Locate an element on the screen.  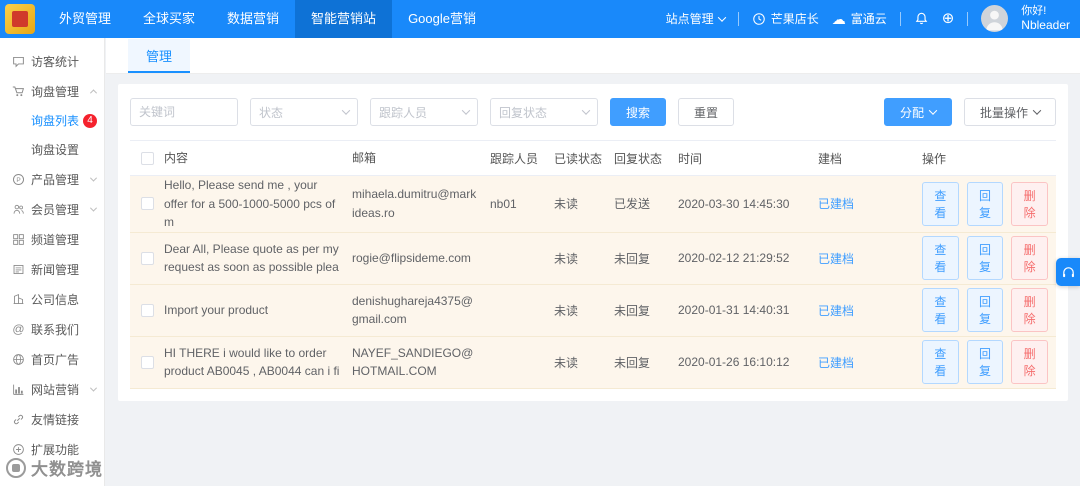
reply-status-select: 回复状态 is located at coordinates (544, 112).